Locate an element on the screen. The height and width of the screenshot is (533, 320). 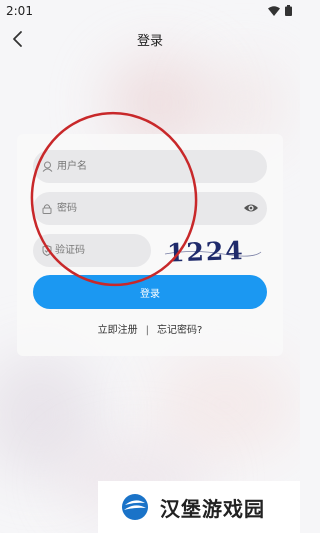
background-blur is located at coordinates (225, 405).